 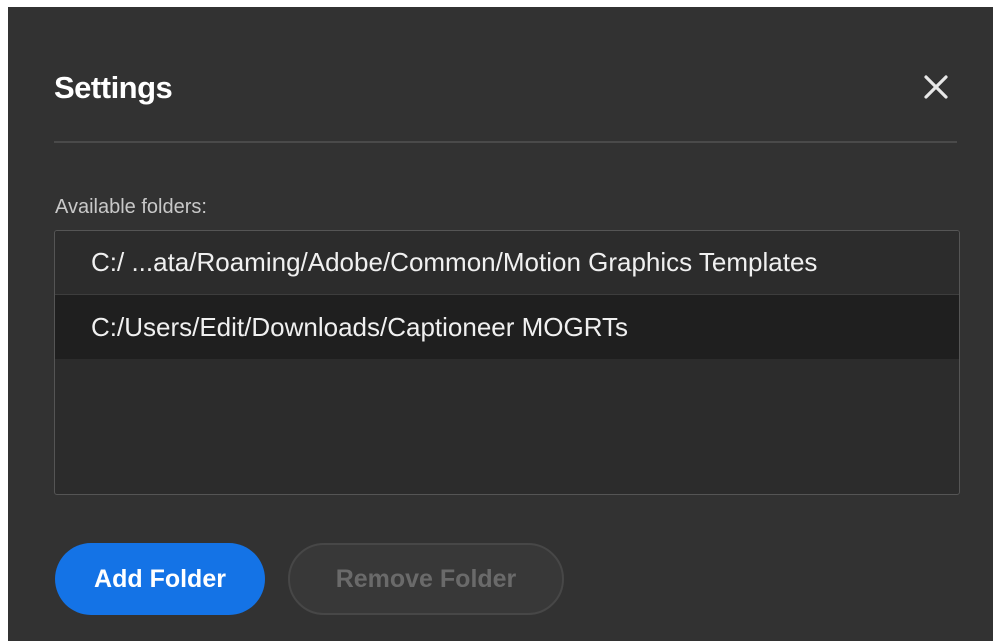 I want to click on close-button, so click(x=936, y=87).